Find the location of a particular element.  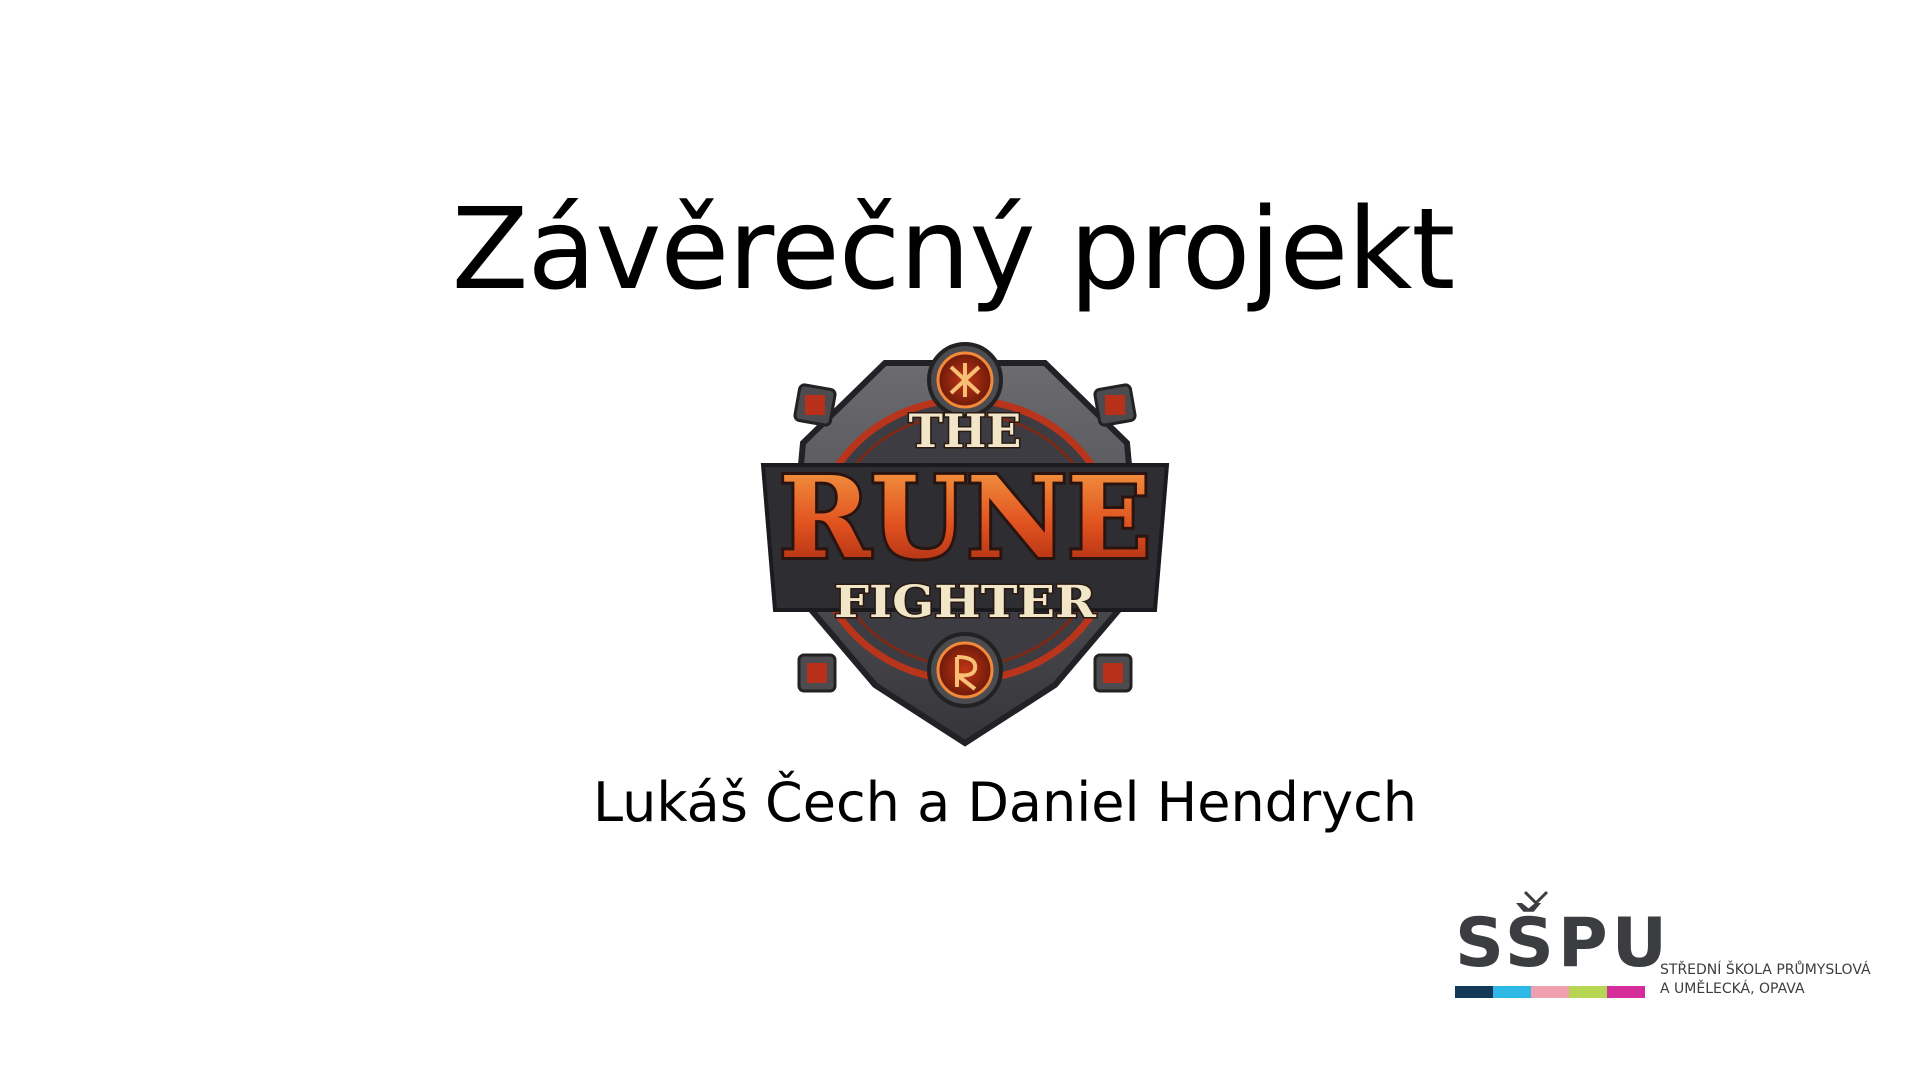

authors-text: Lukáš Čech a Daniel Hendrych is located at coordinates (1005, 802).